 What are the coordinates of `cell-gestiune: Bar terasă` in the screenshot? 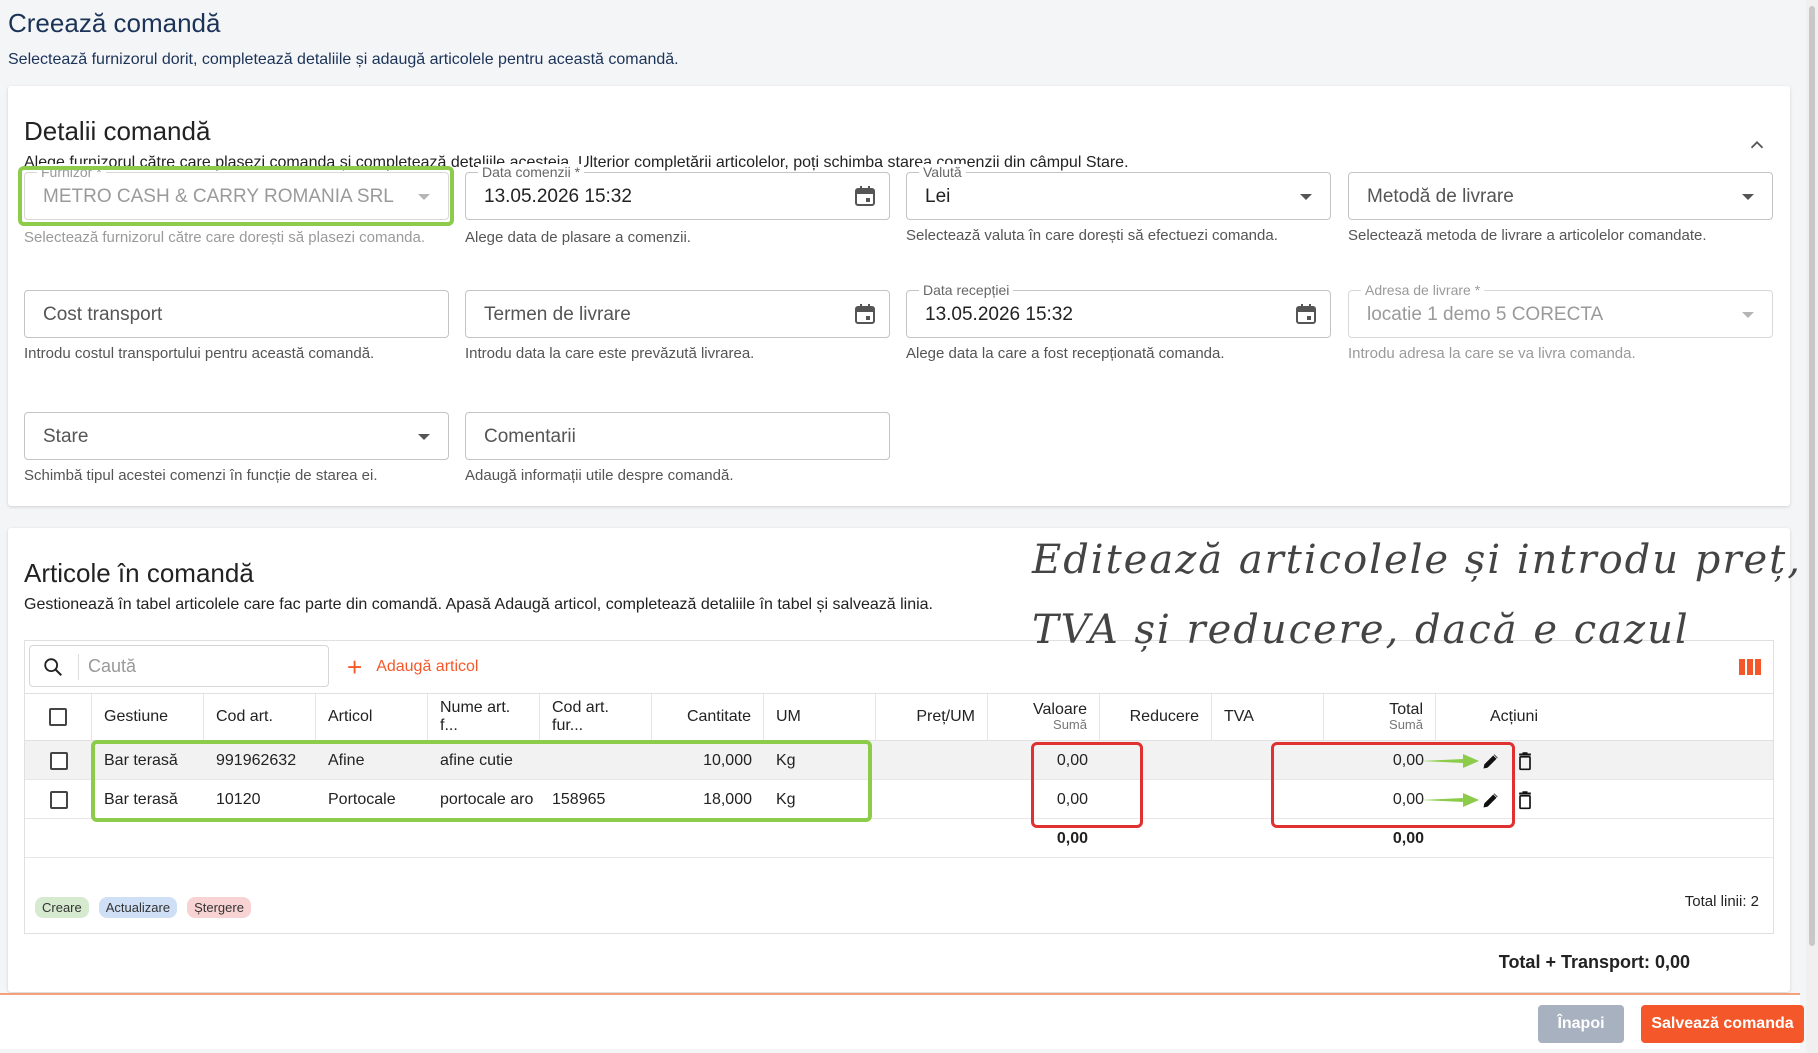 It's located at (141, 760).